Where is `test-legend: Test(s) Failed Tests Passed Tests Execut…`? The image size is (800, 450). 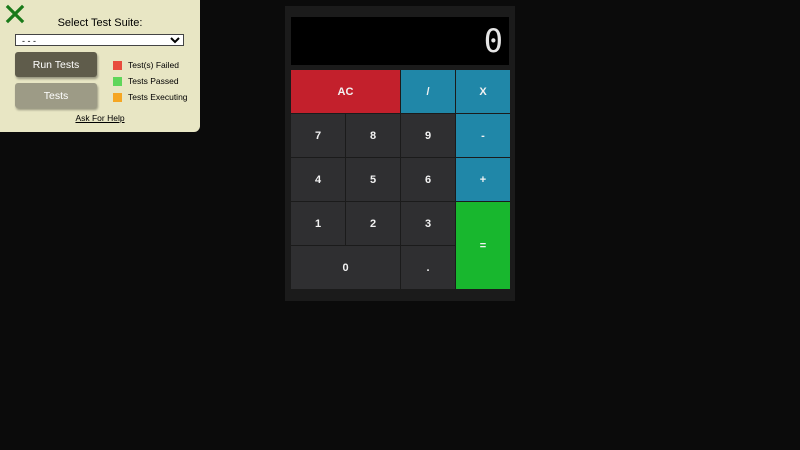 test-legend: Test(s) Failed Tests Passed Tests Execut… is located at coordinates (150, 81).